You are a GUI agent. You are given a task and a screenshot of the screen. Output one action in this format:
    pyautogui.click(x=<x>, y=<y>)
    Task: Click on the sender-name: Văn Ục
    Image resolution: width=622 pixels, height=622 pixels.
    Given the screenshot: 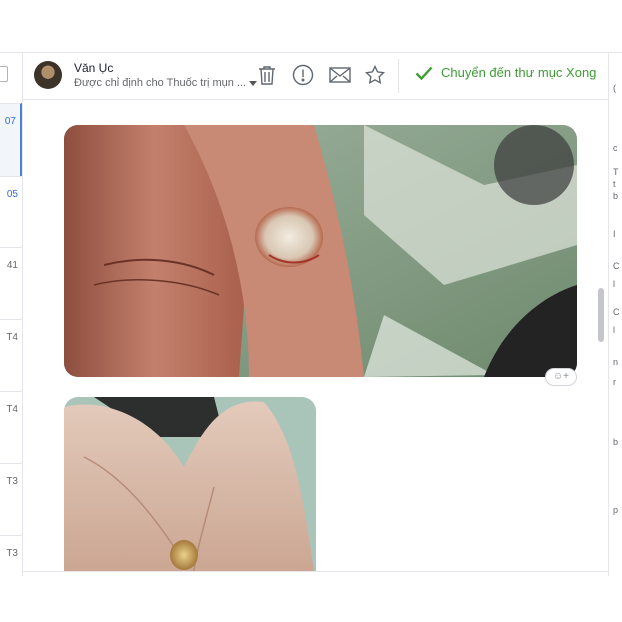 What is the action you would take?
    pyautogui.click(x=93, y=68)
    